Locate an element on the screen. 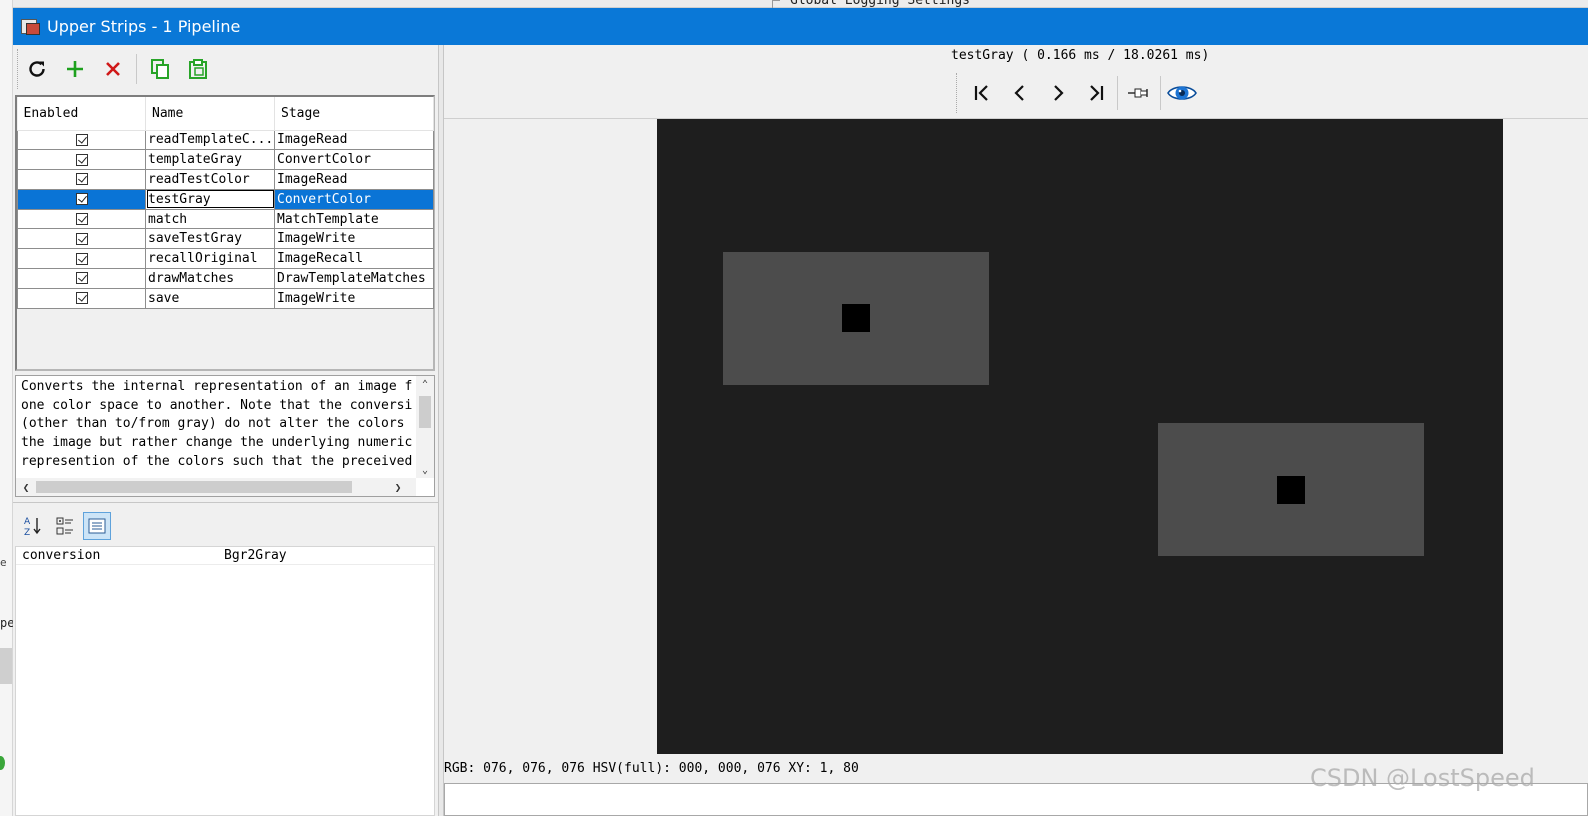 The image size is (1588, 816). refresh-button is located at coordinates (37, 69).